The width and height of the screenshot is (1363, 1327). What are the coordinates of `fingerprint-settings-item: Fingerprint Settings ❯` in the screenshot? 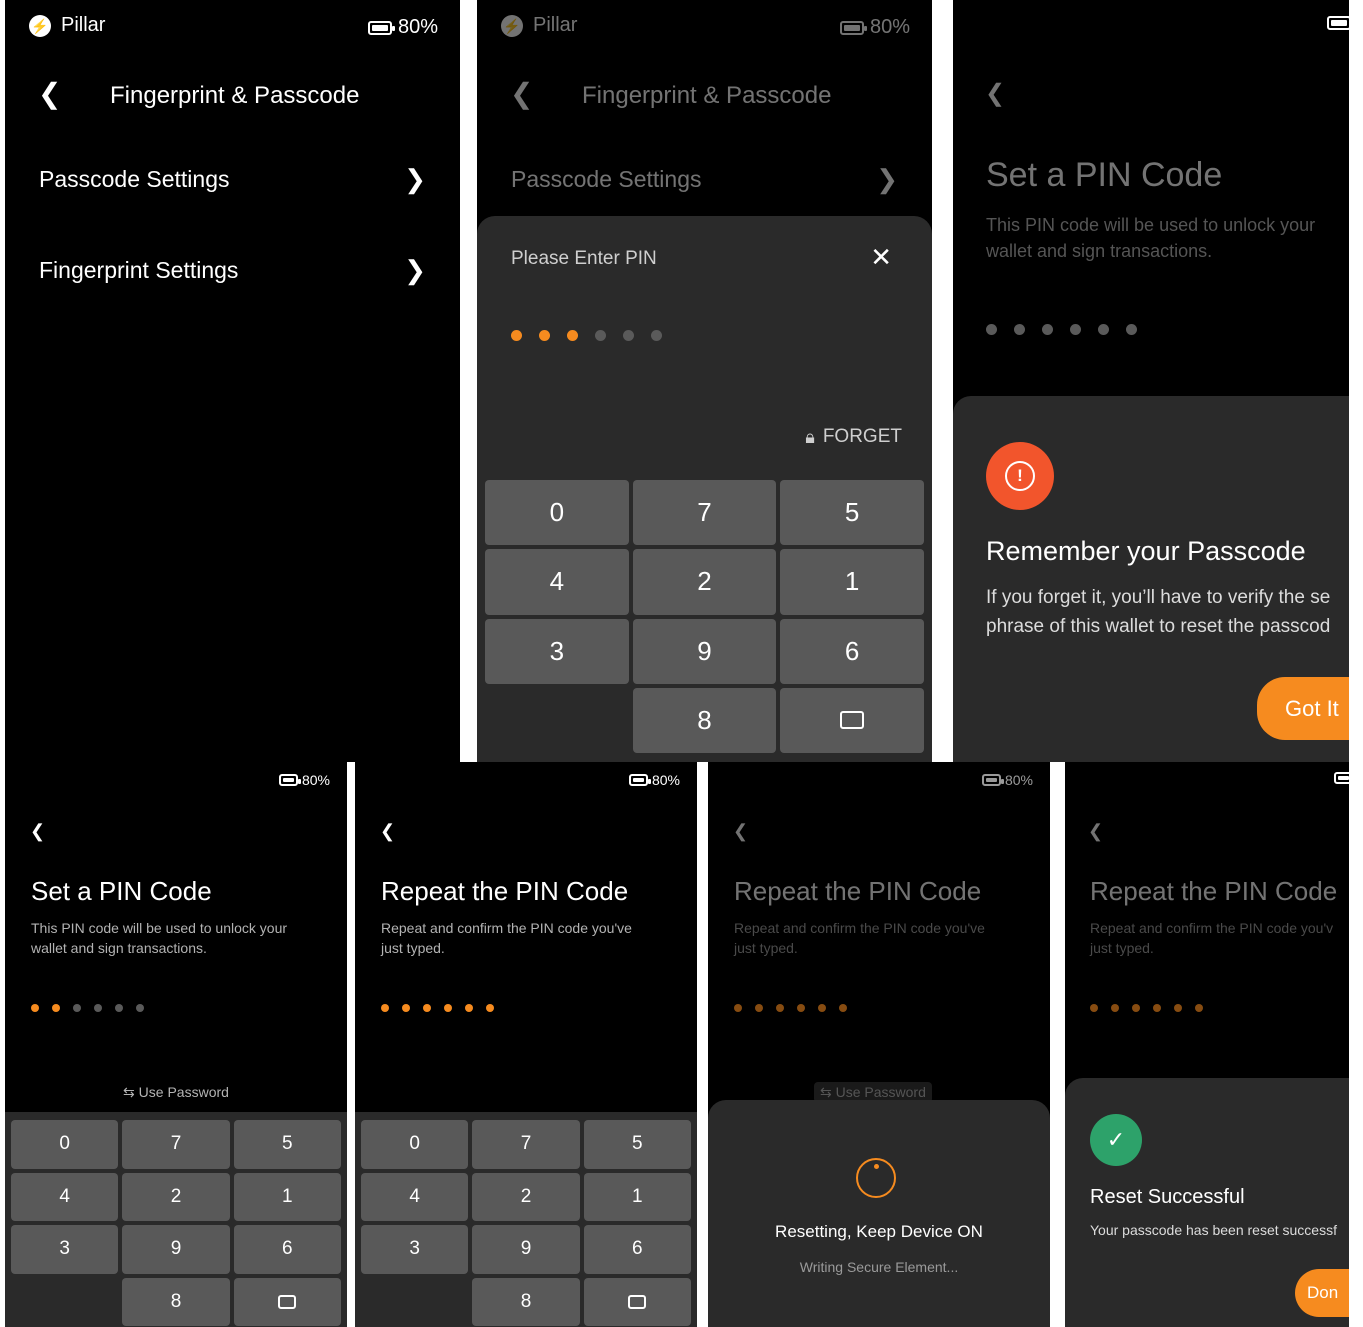 It's located at (232, 270).